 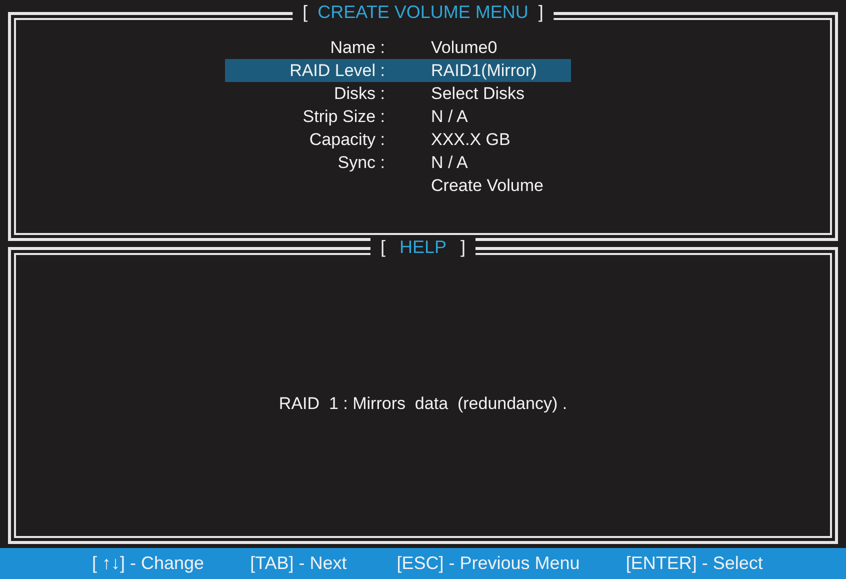 What do you see at coordinates (148, 563) in the screenshot?
I see `key-hint: [ ↑↓] - Change` at bounding box center [148, 563].